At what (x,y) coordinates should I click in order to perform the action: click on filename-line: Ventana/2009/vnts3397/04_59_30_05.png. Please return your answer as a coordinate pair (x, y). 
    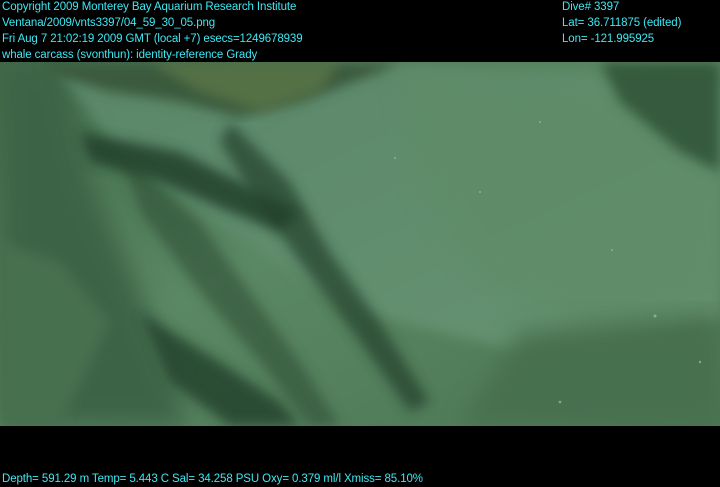
    Looking at the image, I should click on (109, 23).